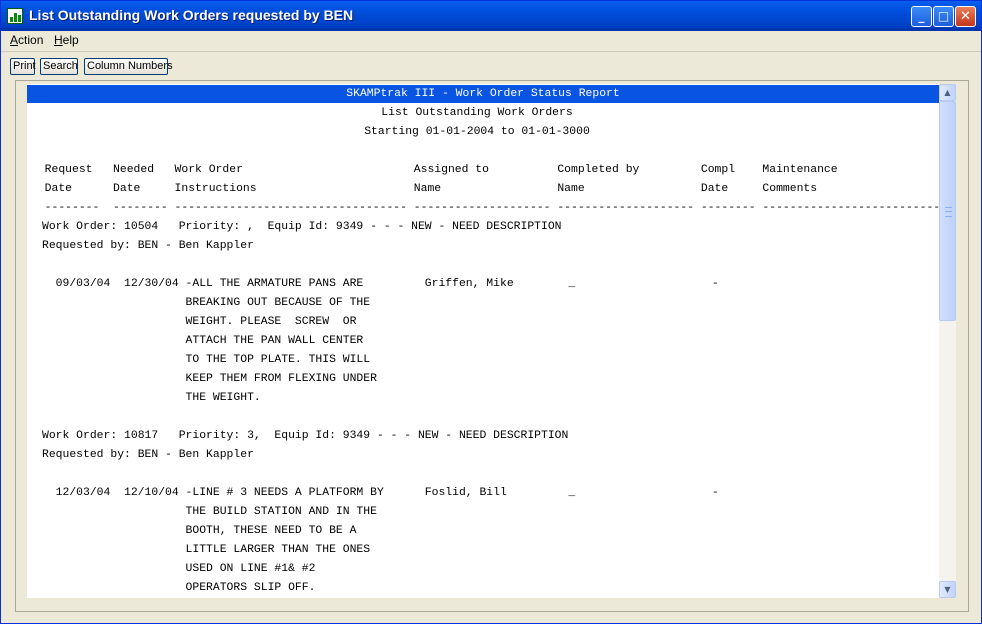  What do you see at coordinates (947, 341) in the screenshot?
I see `vertical-scrollbar: ▲ ▼` at bounding box center [947, 341].